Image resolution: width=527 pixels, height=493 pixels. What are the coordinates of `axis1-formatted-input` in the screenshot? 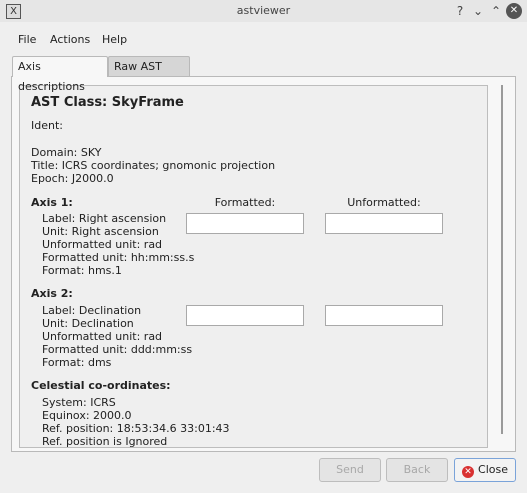 It's located at (245, 223).